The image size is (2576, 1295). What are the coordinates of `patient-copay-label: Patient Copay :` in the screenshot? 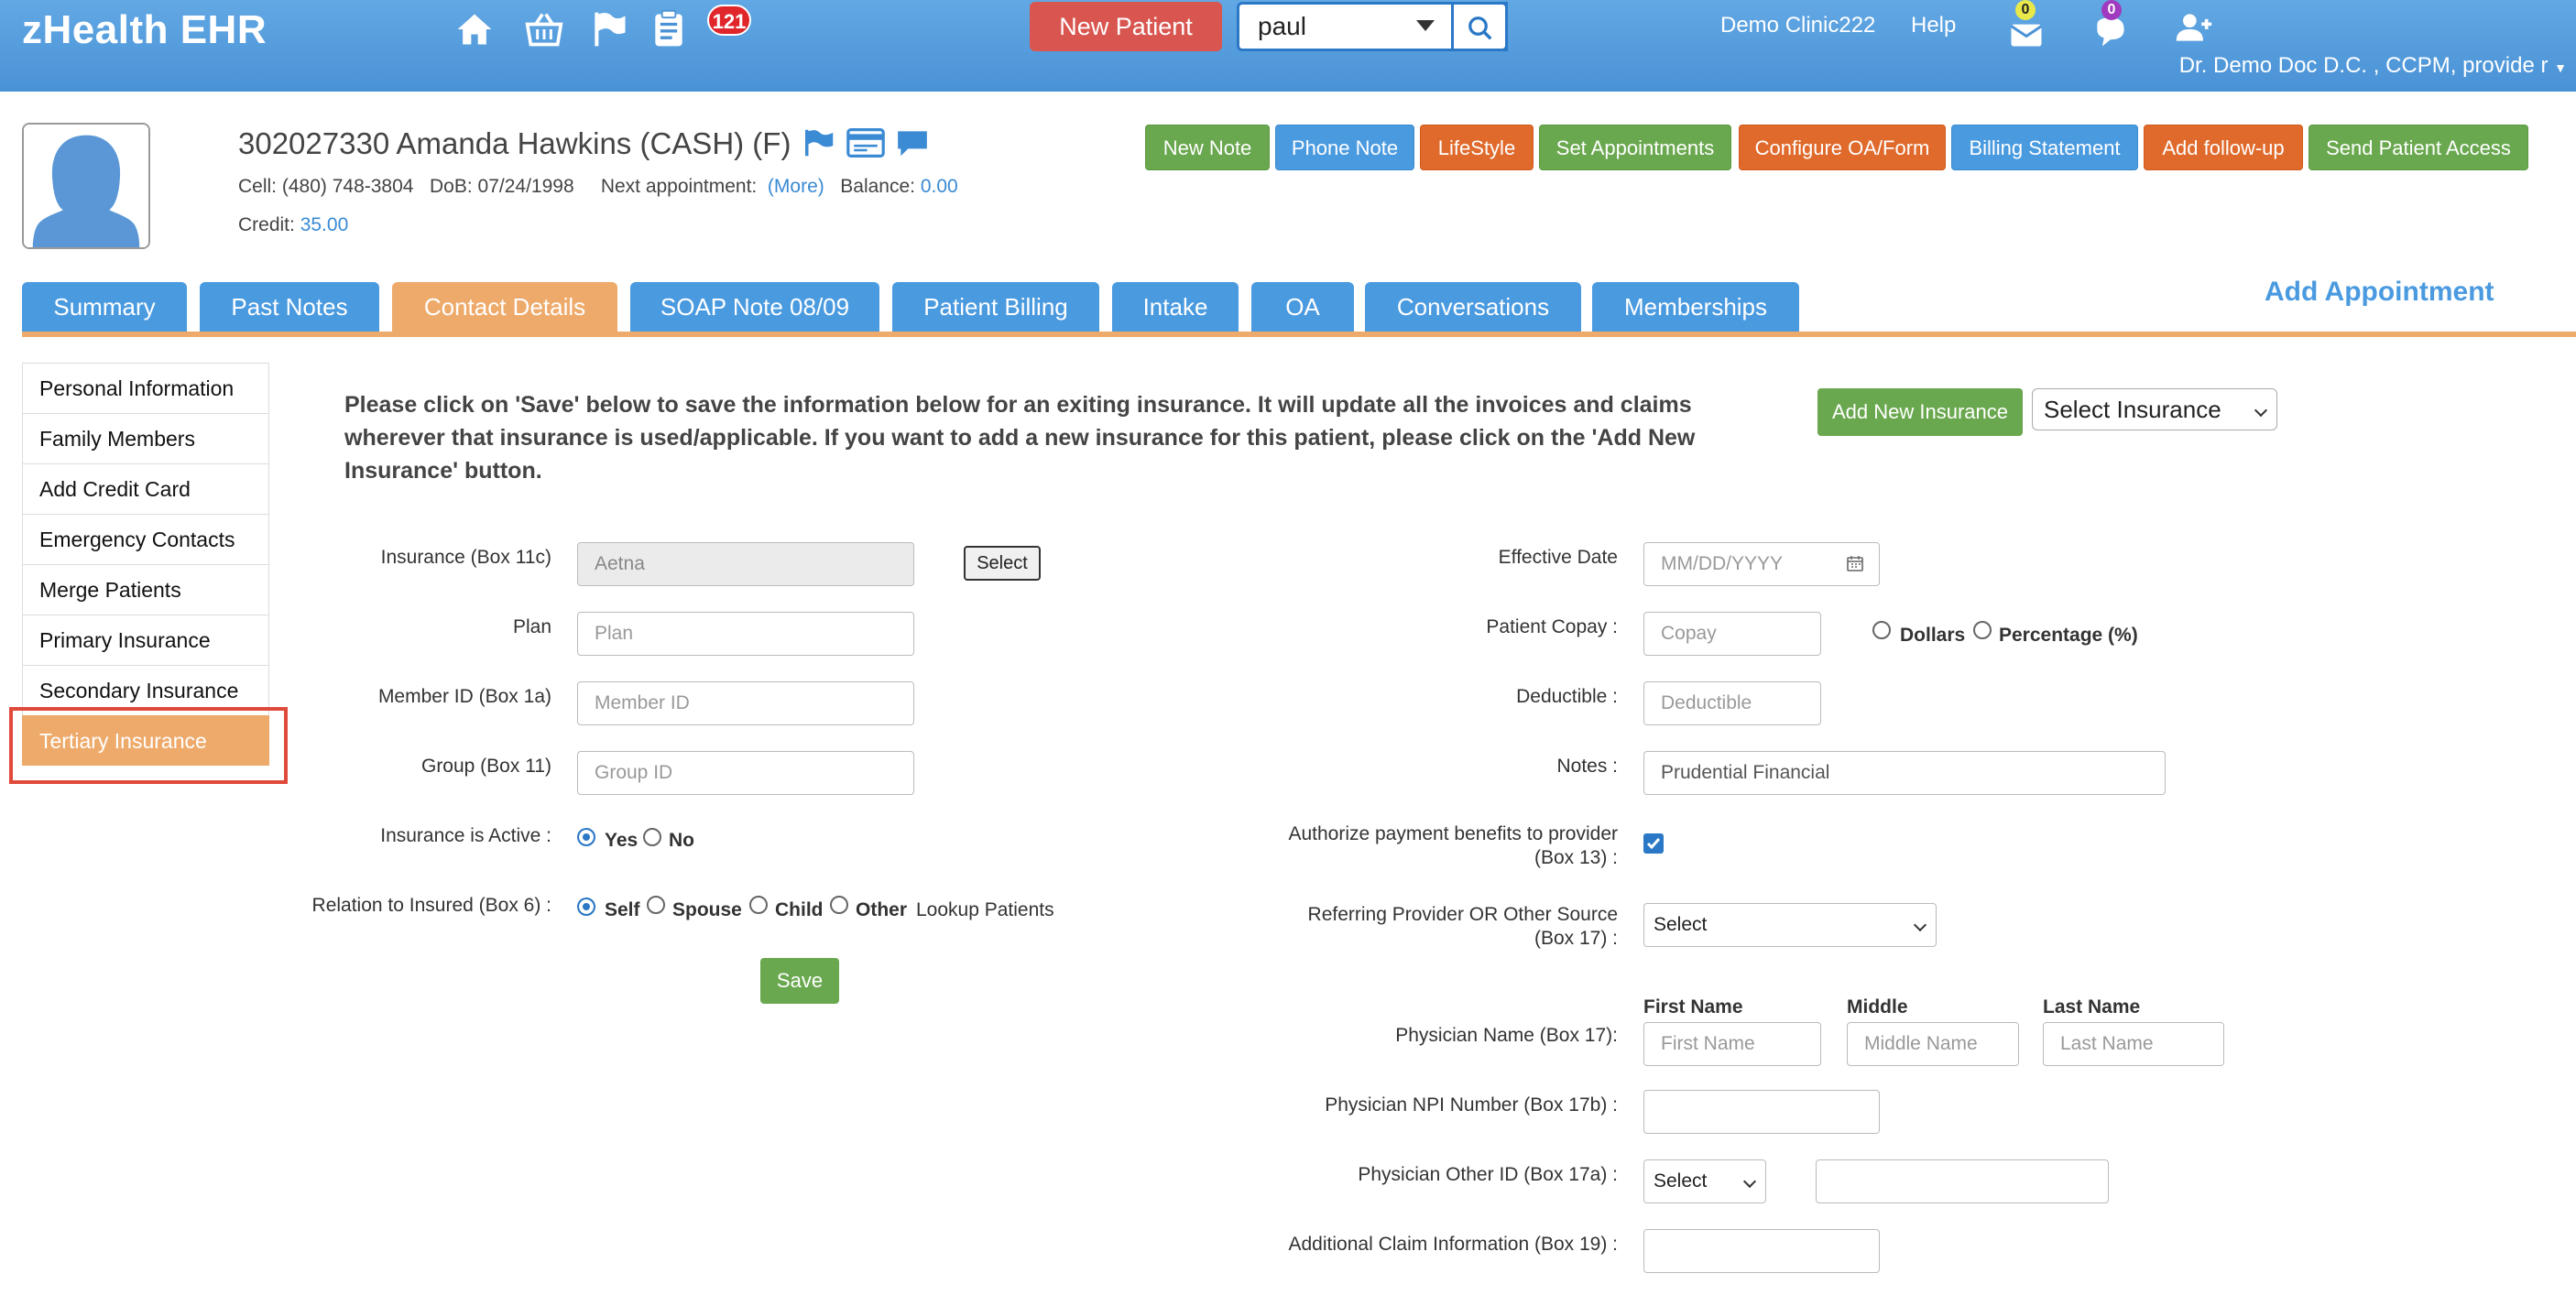 It's located at (1552, 626).